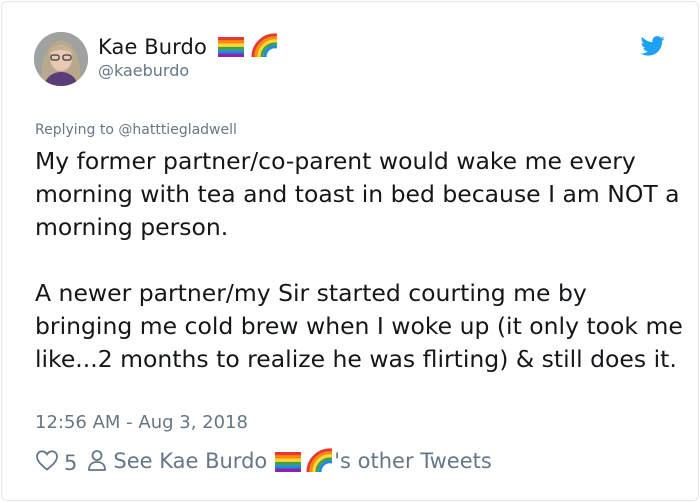 The height and width of the screenshot is (503, 700). What do you see at coordinates (141, 422) in the screenshot?
I see `tweet-timestamp: 12:56 AM - Aug 3, 2018` at bounding box center [141, 422].